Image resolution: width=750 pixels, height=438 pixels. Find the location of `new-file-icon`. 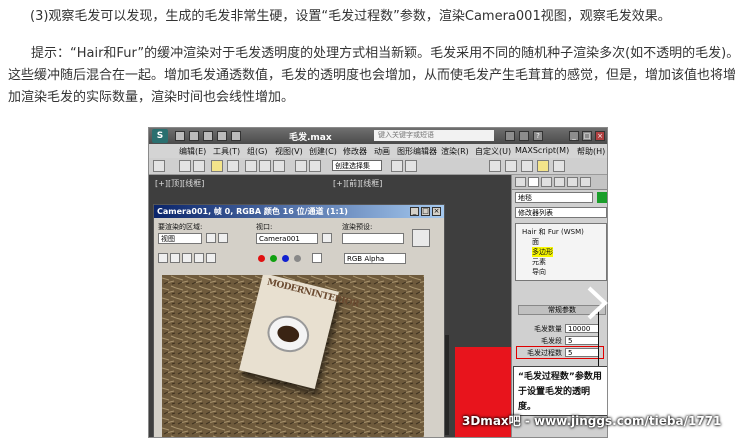

new-file-icon is located at coordinates (180, 136).